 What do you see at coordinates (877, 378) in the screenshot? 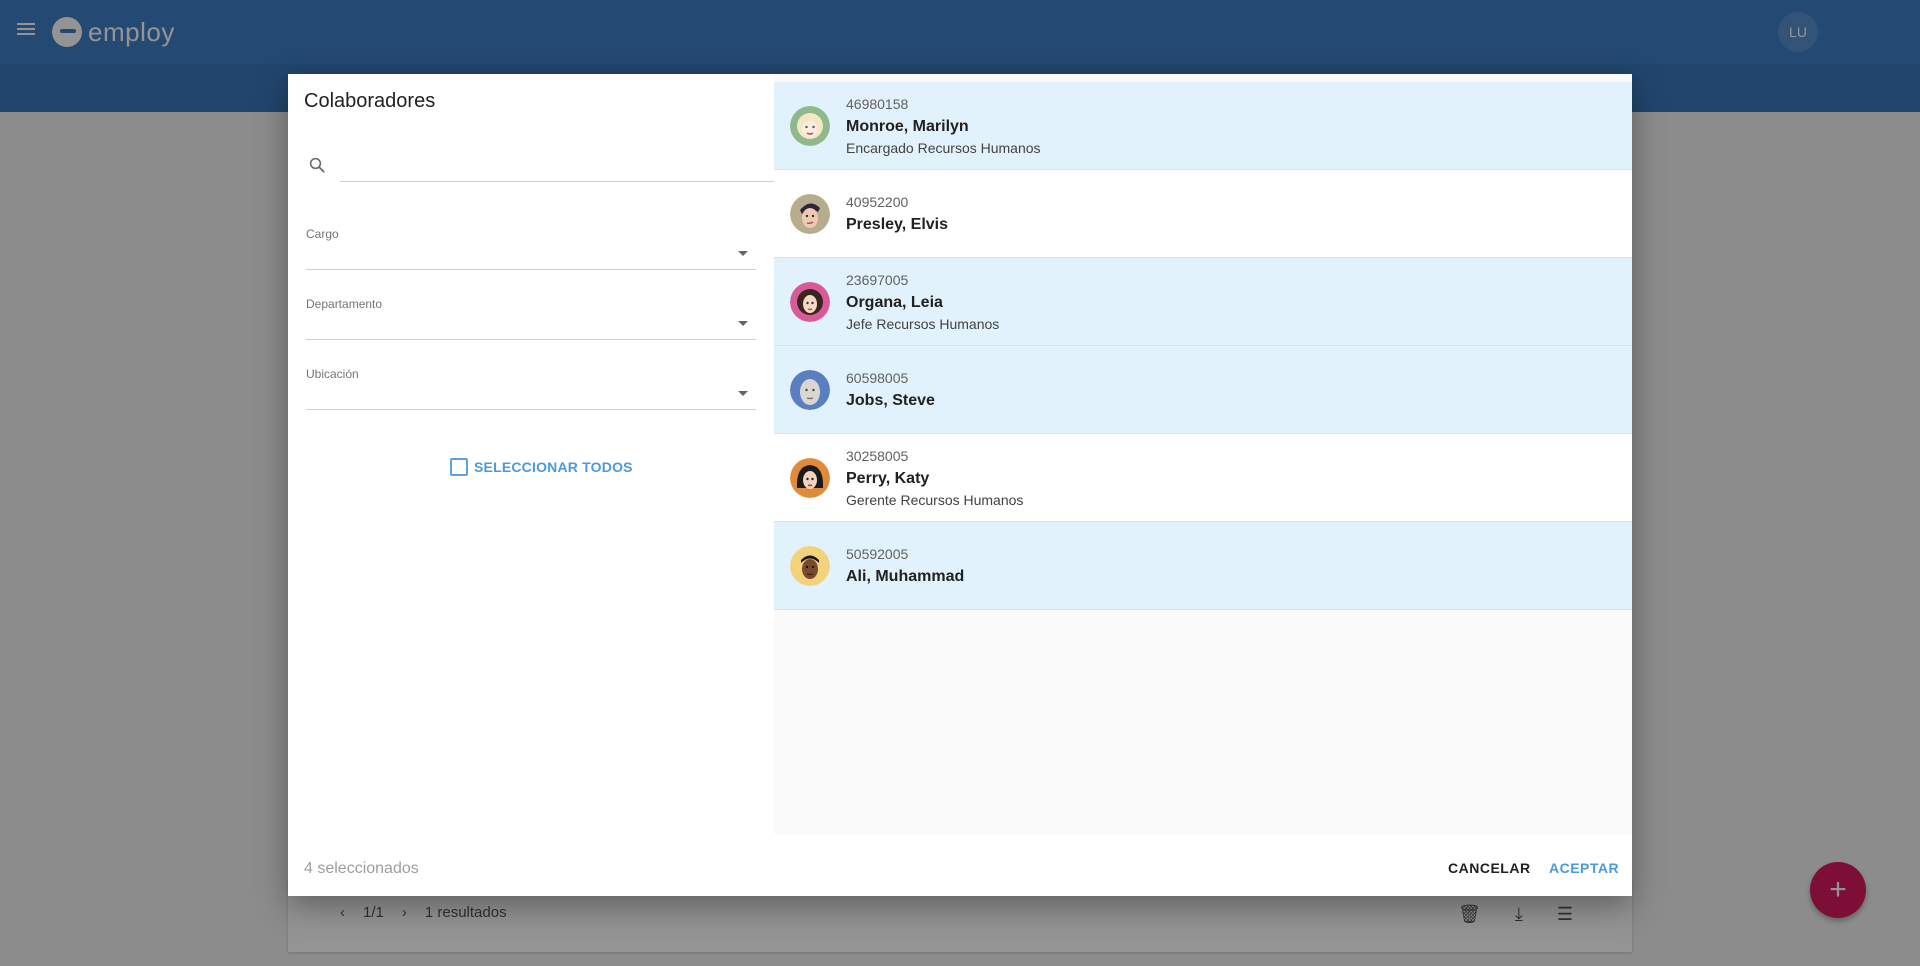
I see `employee-id: 60598005` at bounding box center [877, 378].